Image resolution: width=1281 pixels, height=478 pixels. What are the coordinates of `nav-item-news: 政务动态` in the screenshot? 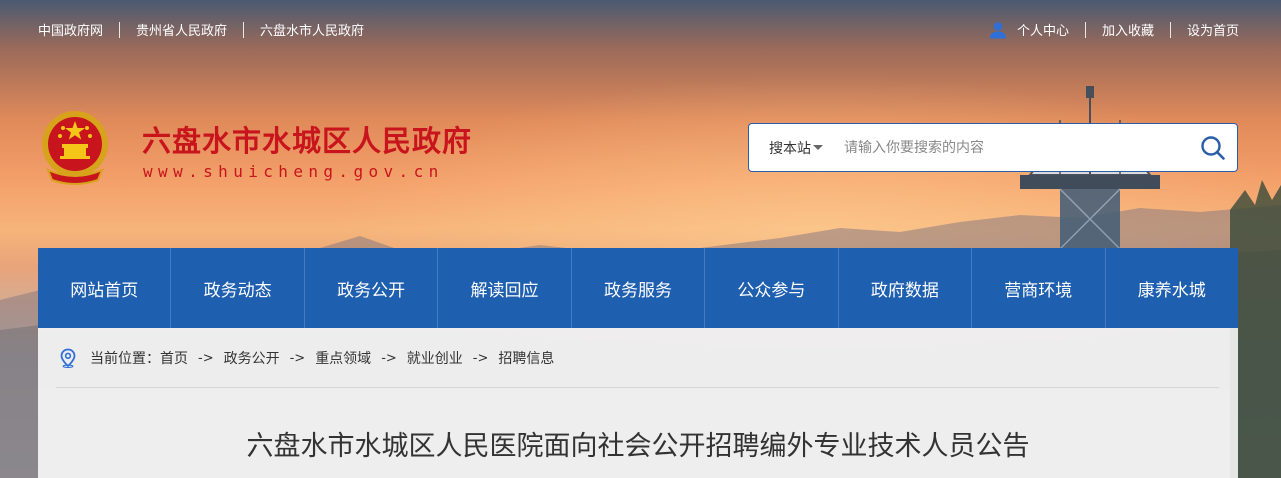 It's located at (238, 288).